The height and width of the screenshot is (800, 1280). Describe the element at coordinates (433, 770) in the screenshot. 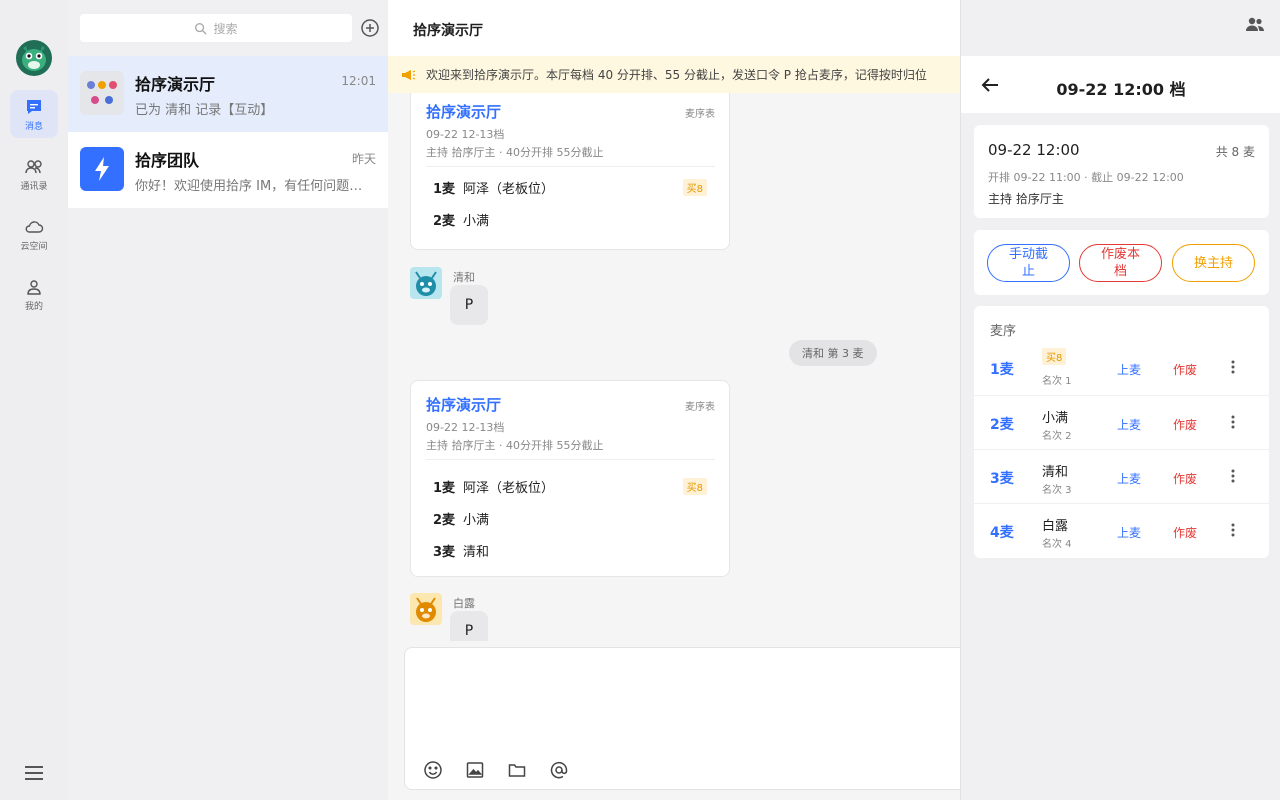

I see `emoji-icon` at that location.